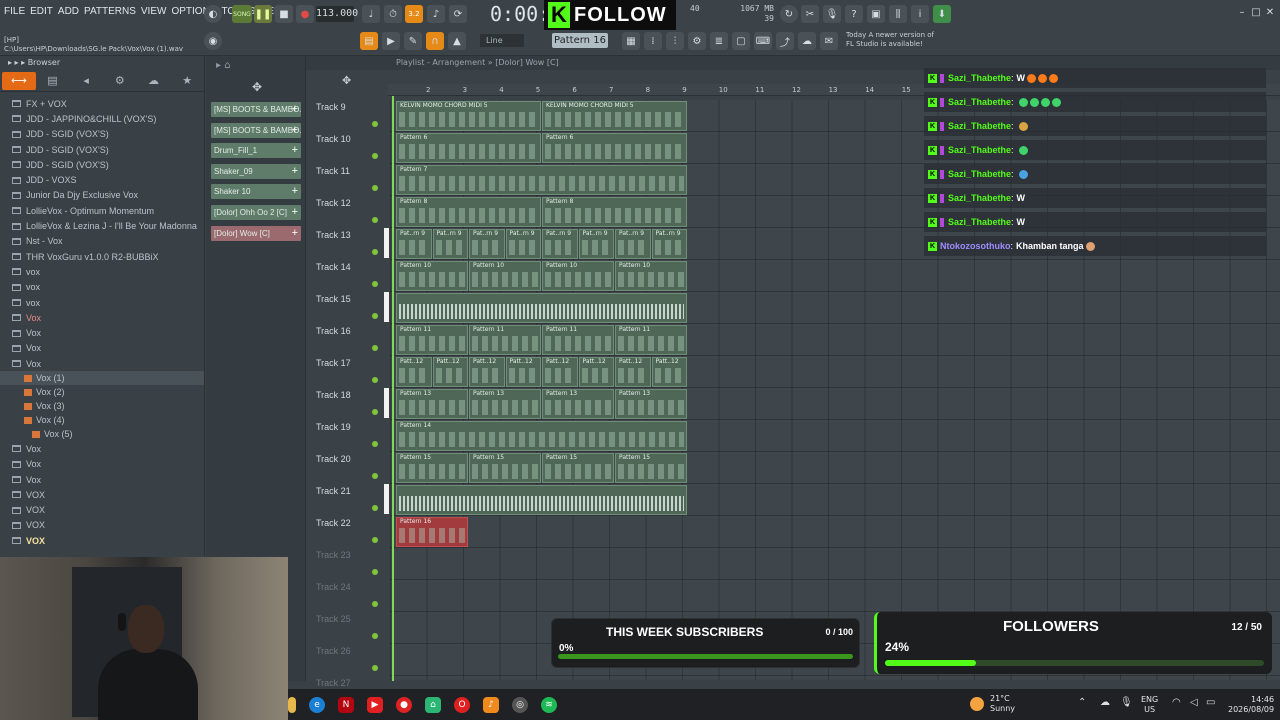 This screenshot has height=720, width=1280. Describe the element at coordinates (102, 195) in the screenshot. I see `browser-folder: Junior Da Djy Exclusive Vox` at that location.